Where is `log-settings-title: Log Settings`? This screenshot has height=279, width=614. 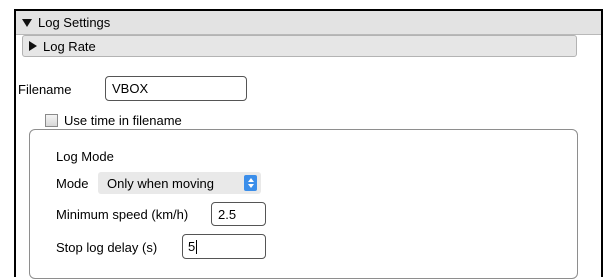
log-settings-title: Log Settings is located at coordinates (74, 22).